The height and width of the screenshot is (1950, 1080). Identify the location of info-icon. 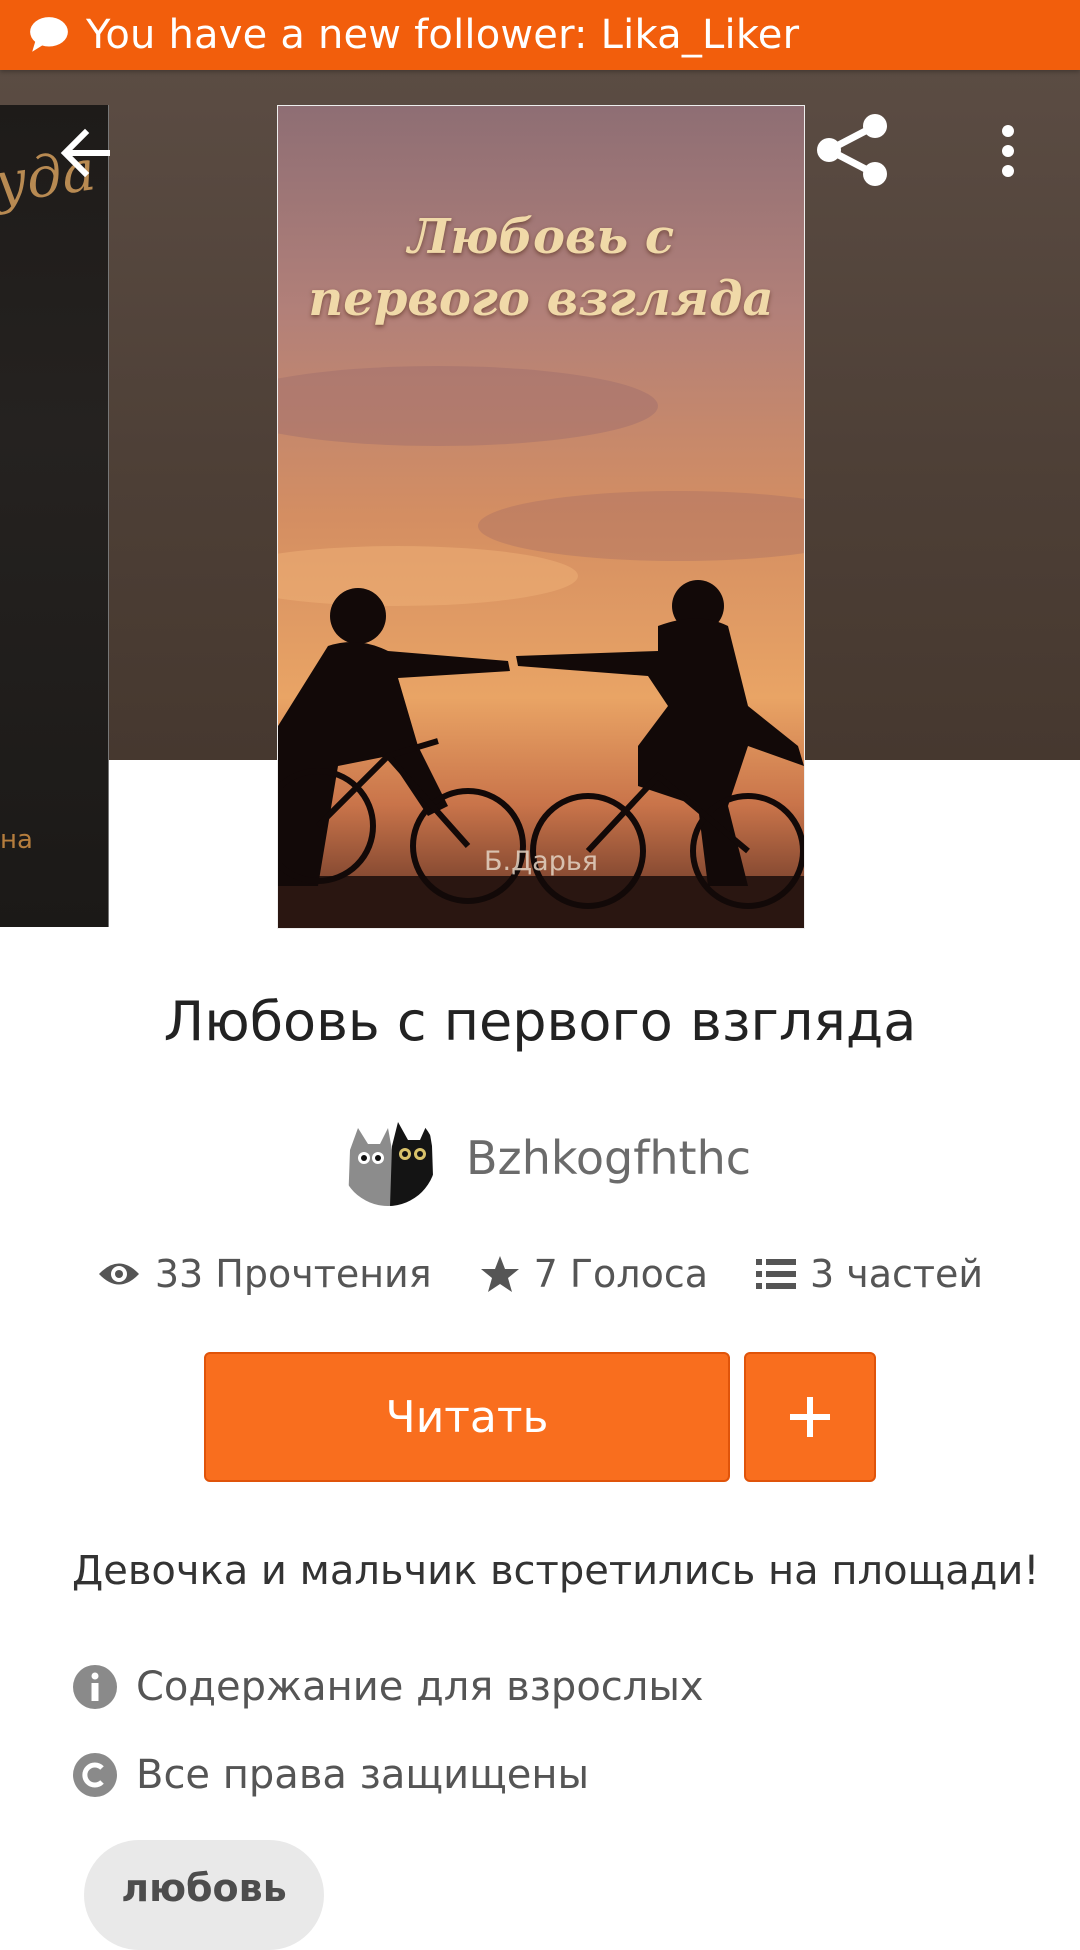
(95, 1687).